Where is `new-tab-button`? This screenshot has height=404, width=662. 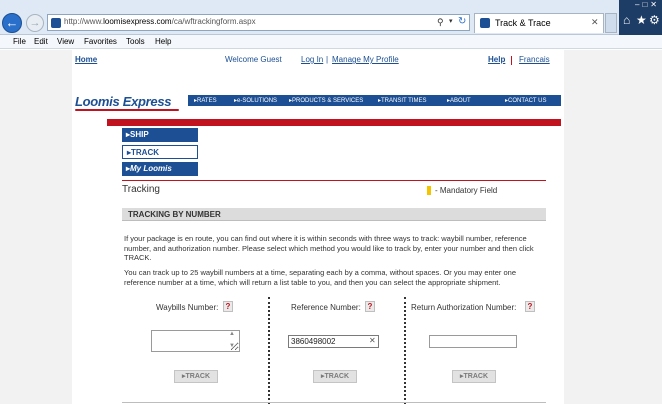
new-tab-button is located at coordinates (611, 23).